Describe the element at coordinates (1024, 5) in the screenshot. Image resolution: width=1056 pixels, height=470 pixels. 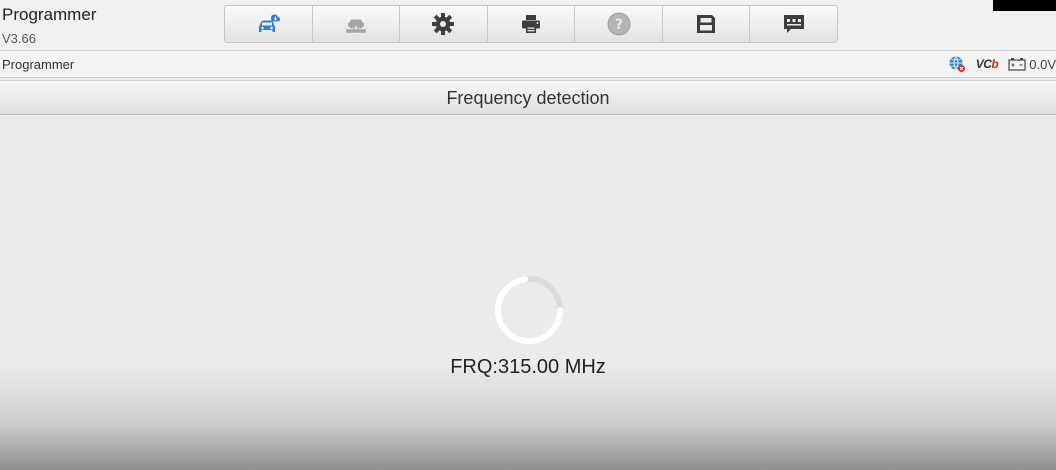
I see `screen-notch` at that location.